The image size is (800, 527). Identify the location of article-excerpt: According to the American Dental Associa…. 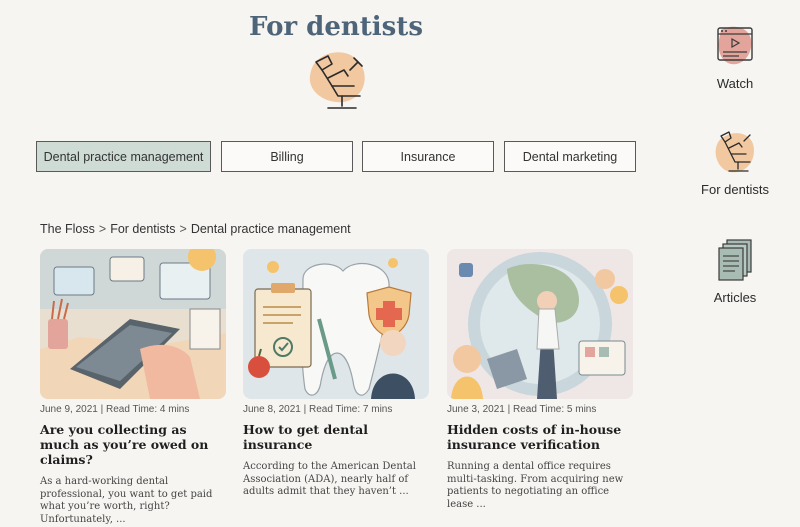
(329, 479).